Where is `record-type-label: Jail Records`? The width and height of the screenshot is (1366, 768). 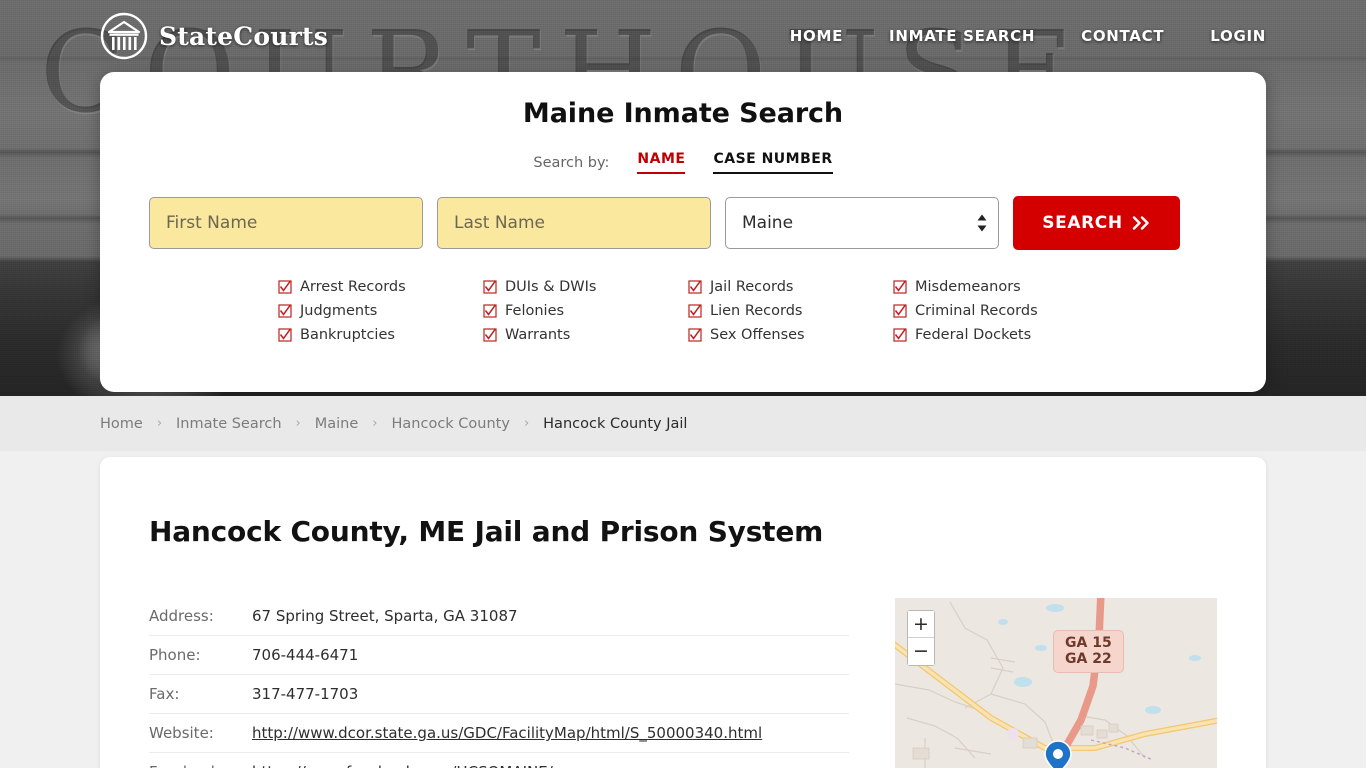 record-type-label: Jail Records is located at coordinates (752, 287).